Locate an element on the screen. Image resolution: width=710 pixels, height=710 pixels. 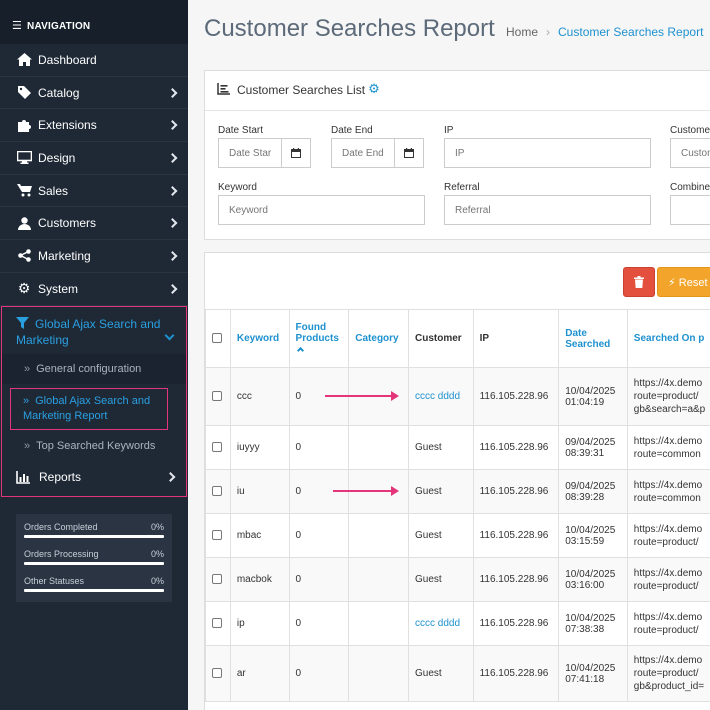
cell-date-searched: 09/04/2025 08:39:28 is located at coordinates (593, 491).